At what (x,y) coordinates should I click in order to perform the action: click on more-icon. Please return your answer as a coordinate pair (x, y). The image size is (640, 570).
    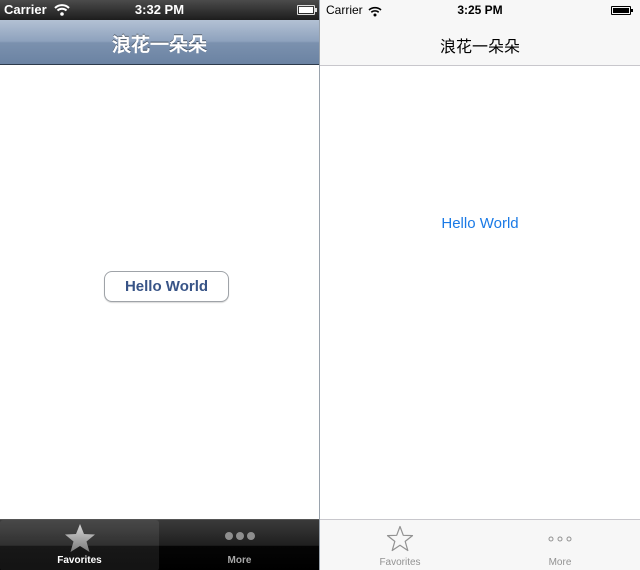
    Looking at the image, I should click on (239, 536).